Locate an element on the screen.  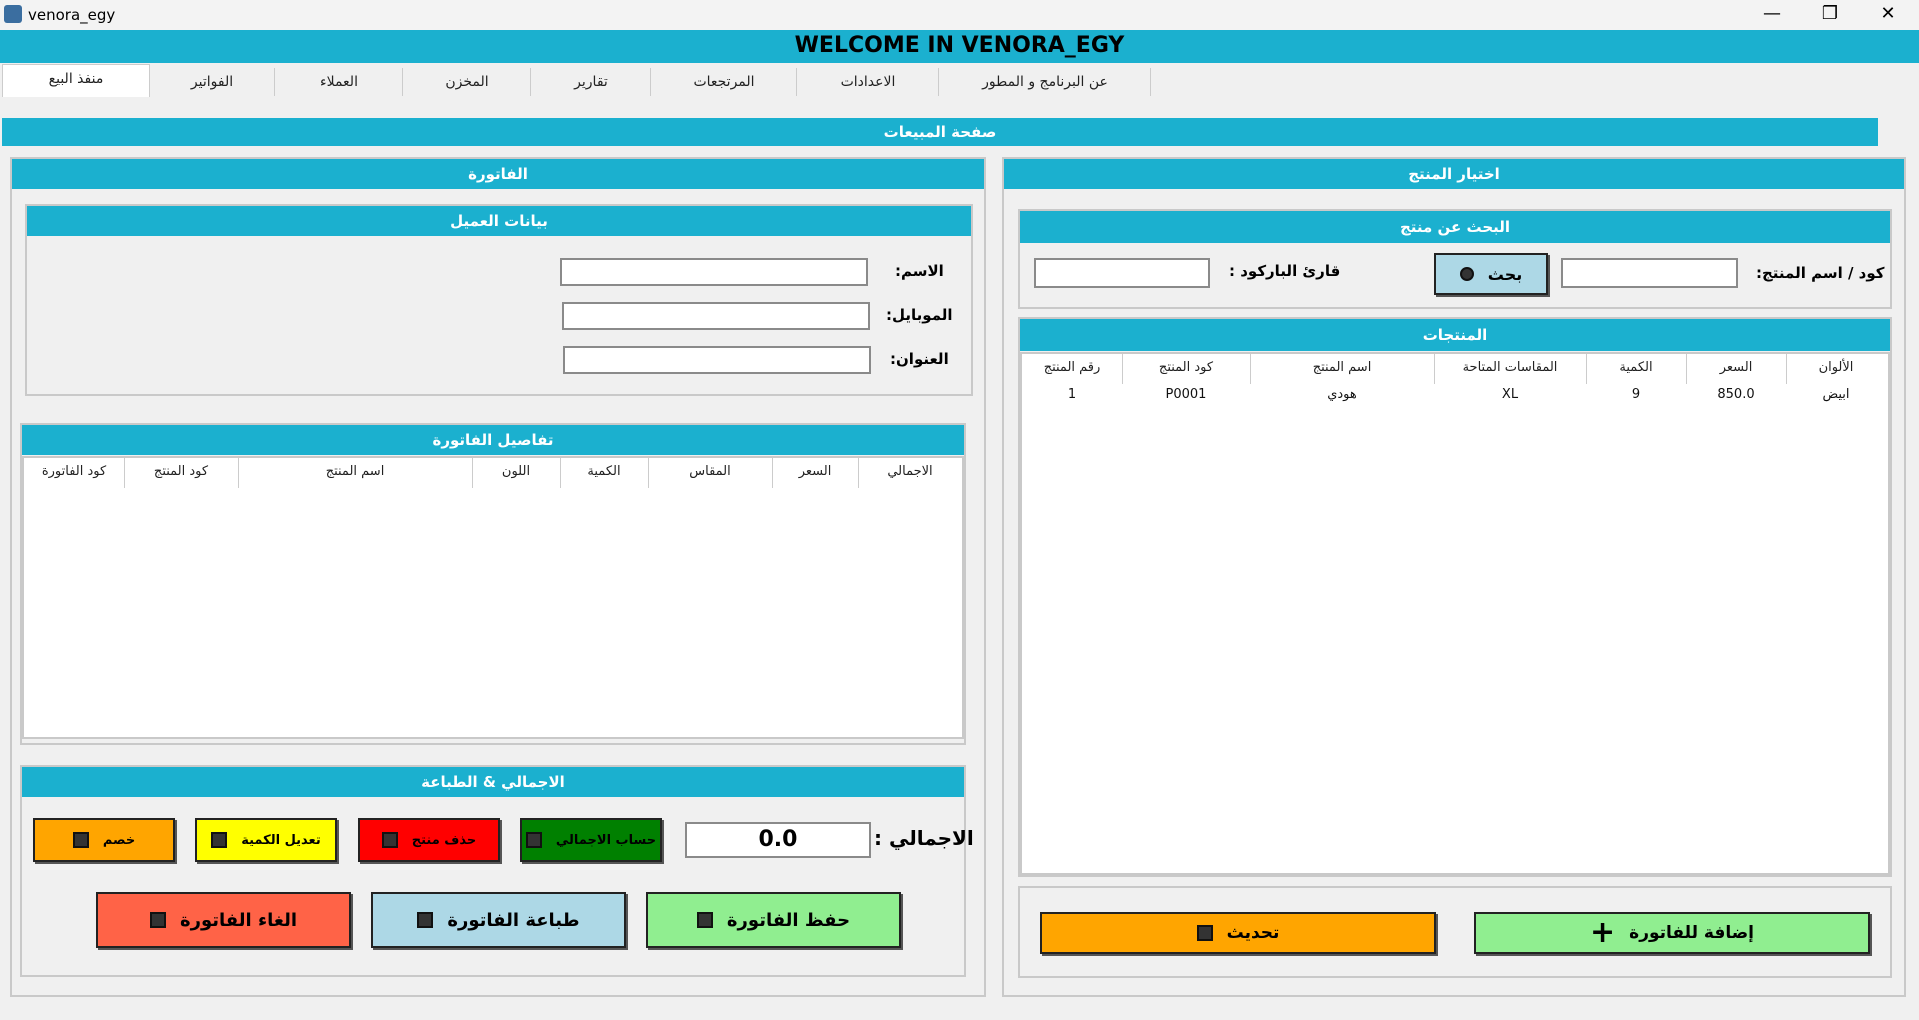
tab-returns: المرتجعات is located at coordinates (724, 82).